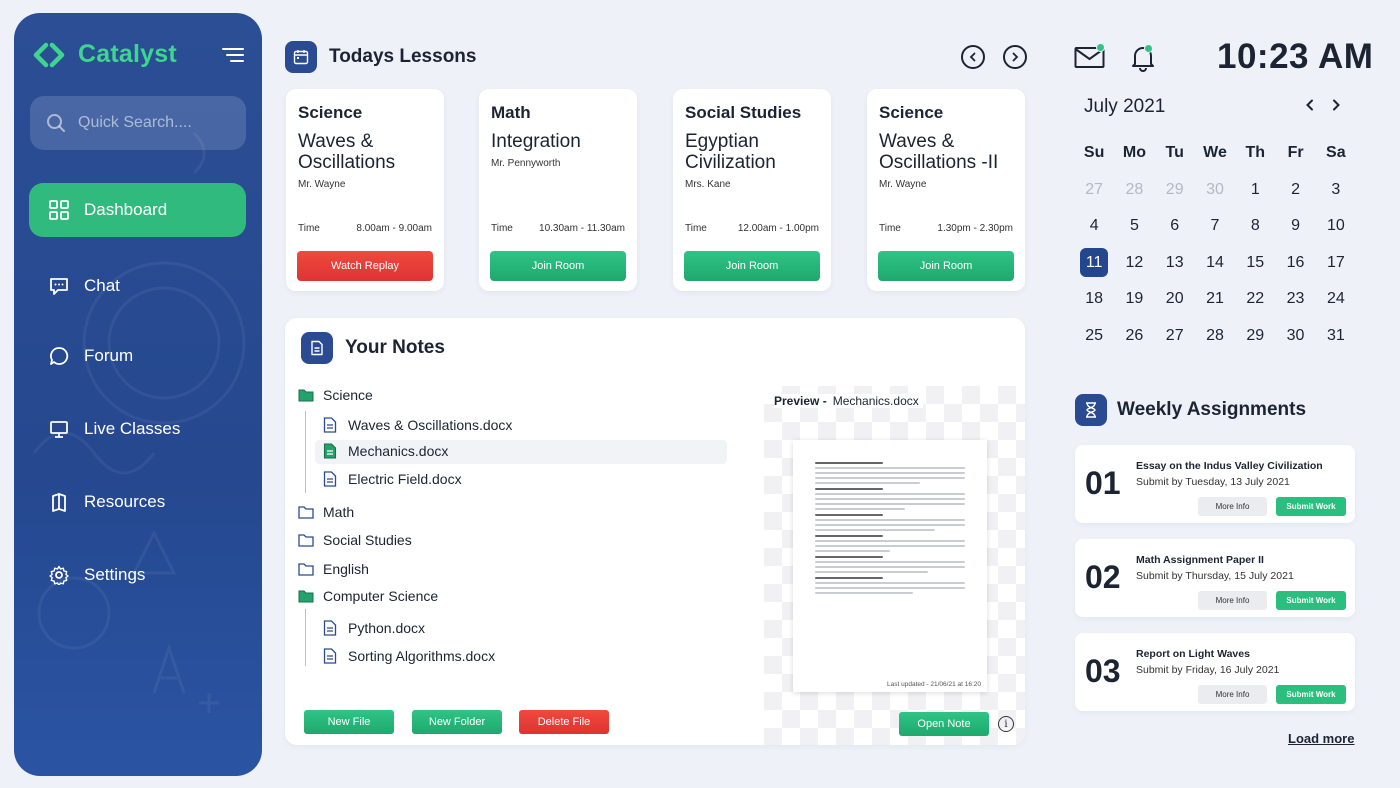 The width and height of the screenshot is (1400, 788). Describe the element at coordinates (1143, 60) in the screenshot. I see `notifications-button` at that location.